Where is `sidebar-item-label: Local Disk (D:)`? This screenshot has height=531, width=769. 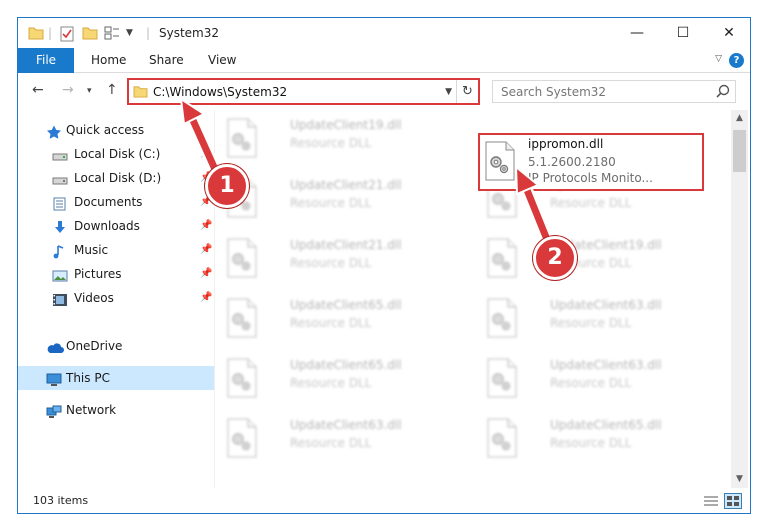
sidebar-item-label: Local Disk (D:) is located at coordinates (118, 178).